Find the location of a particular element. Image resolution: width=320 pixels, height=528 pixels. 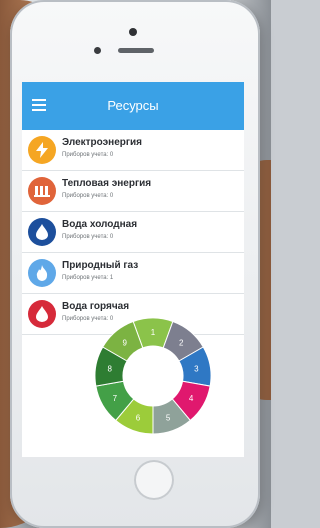

list-item-heat: Тепловая энергия Приборов учета: 0 is located at coordinates (133, 191).